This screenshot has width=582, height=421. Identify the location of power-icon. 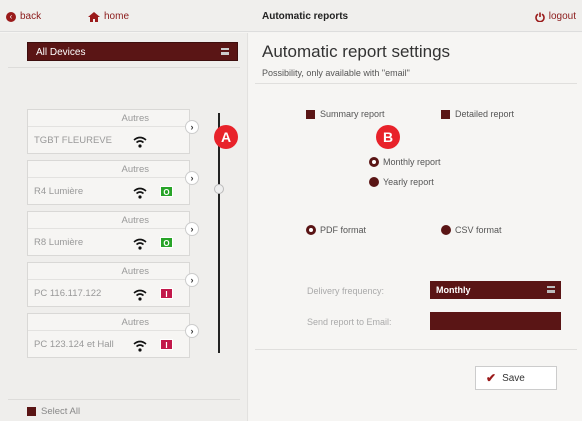
(540, 17).